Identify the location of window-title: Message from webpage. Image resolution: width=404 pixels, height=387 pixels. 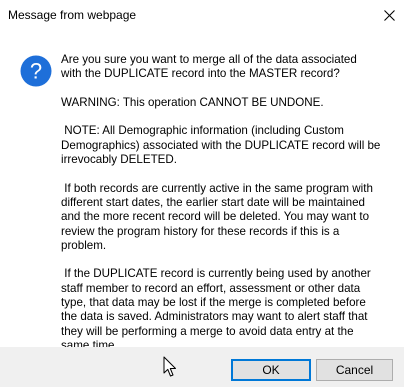
(72, 15).